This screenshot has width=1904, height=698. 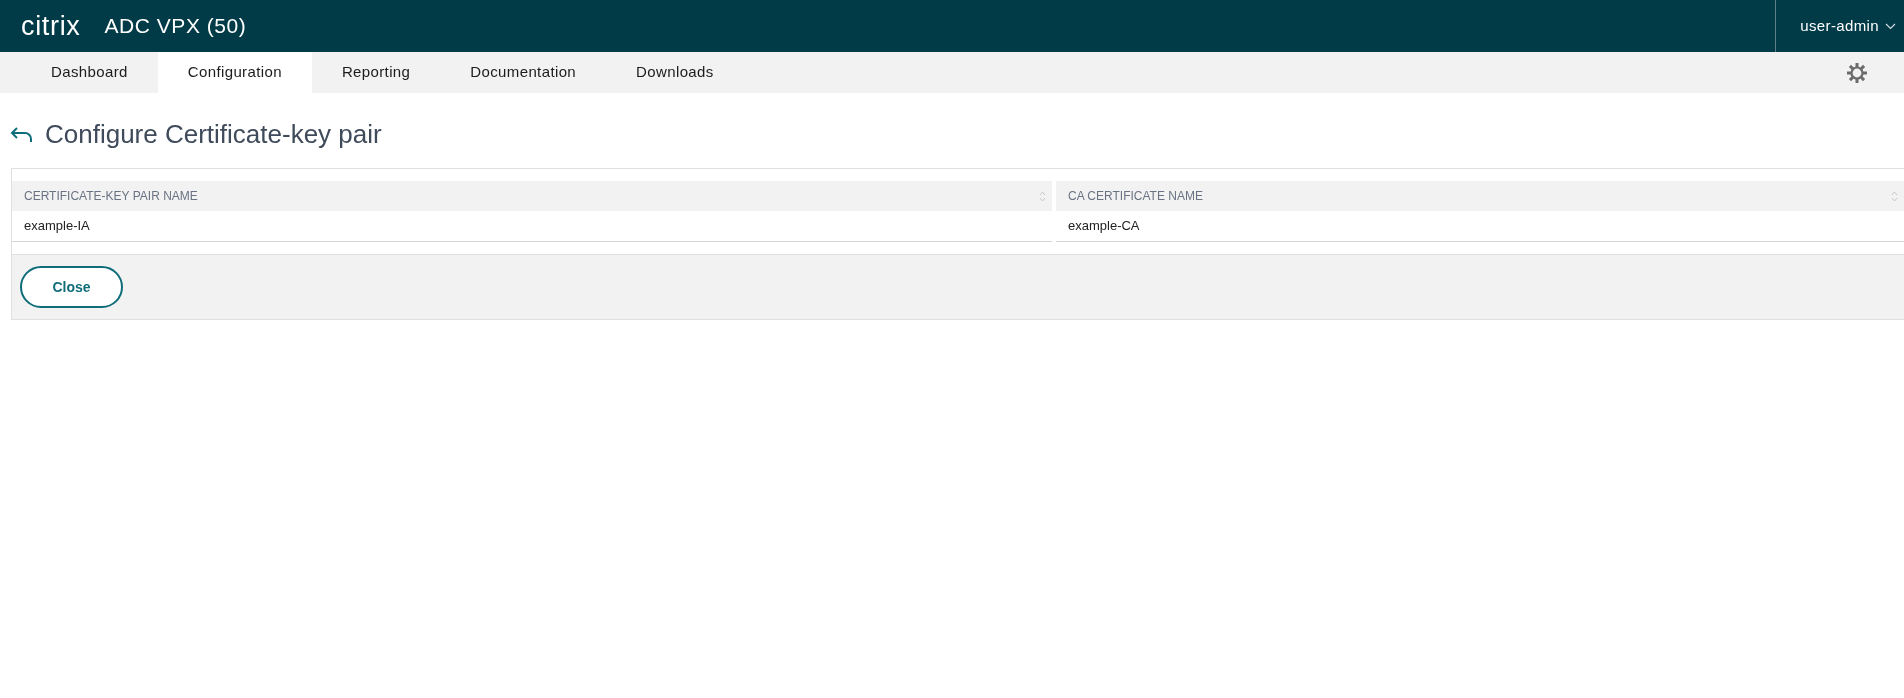 I want to click on settings-icon, so click(x=1857, y=72).